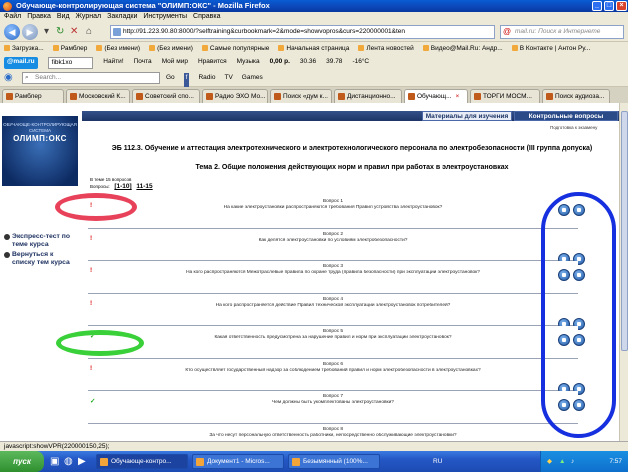  I want to click on menu-file: Файл, so click(12, 17).